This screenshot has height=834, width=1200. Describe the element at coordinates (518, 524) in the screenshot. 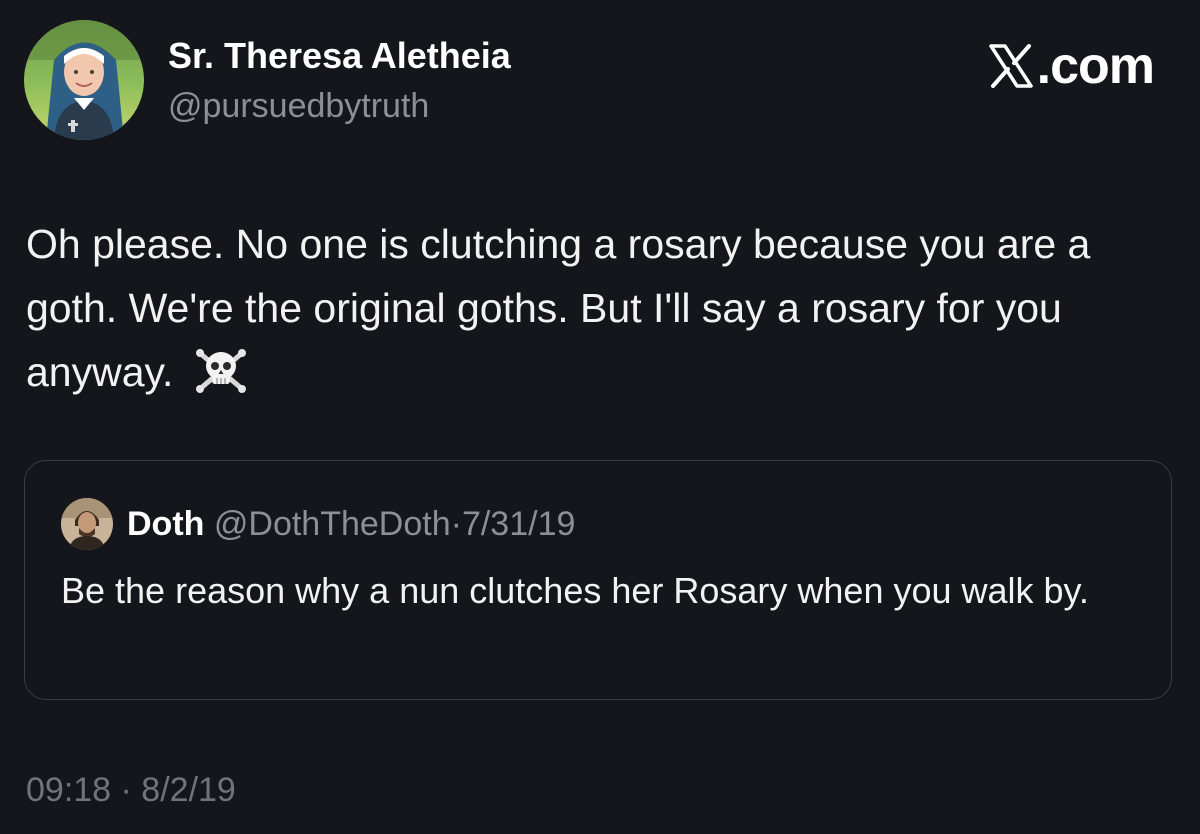

I see `quoted-date: 7/31/19` at that location.